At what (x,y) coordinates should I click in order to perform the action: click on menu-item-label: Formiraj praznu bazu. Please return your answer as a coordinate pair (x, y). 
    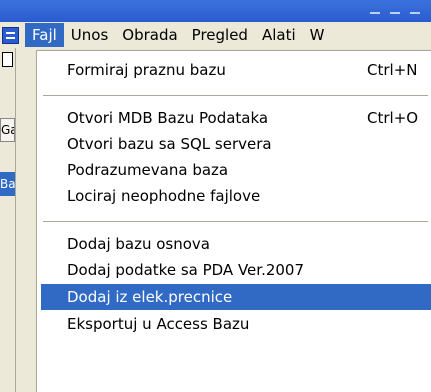
    Looking at the image, I should click on (146, 70).